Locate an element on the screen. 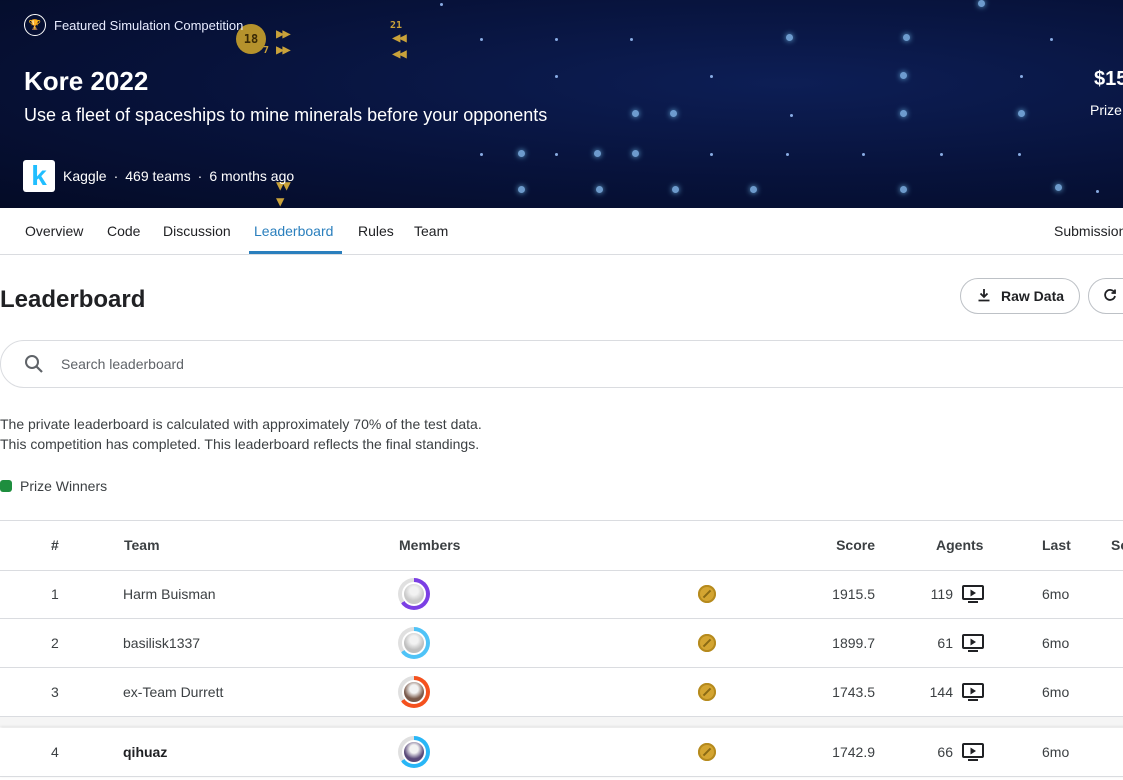 This screenshot has width=1123, height=780. active-tab-indicator is located at coordinates (295, 252).